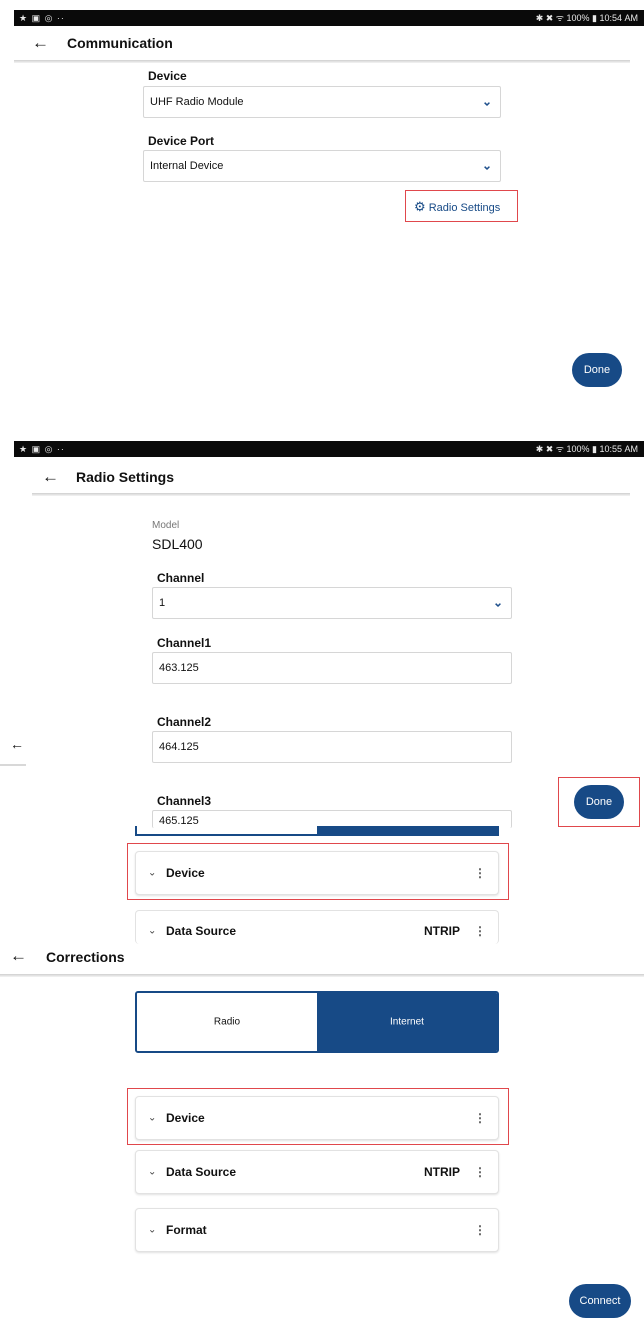  Describe the element at coordinates (586, 18) in the screenshot. I see `status-icons-right: ✱ ✖ ᯤ 100% ▮ 10:54 AM` at that location.